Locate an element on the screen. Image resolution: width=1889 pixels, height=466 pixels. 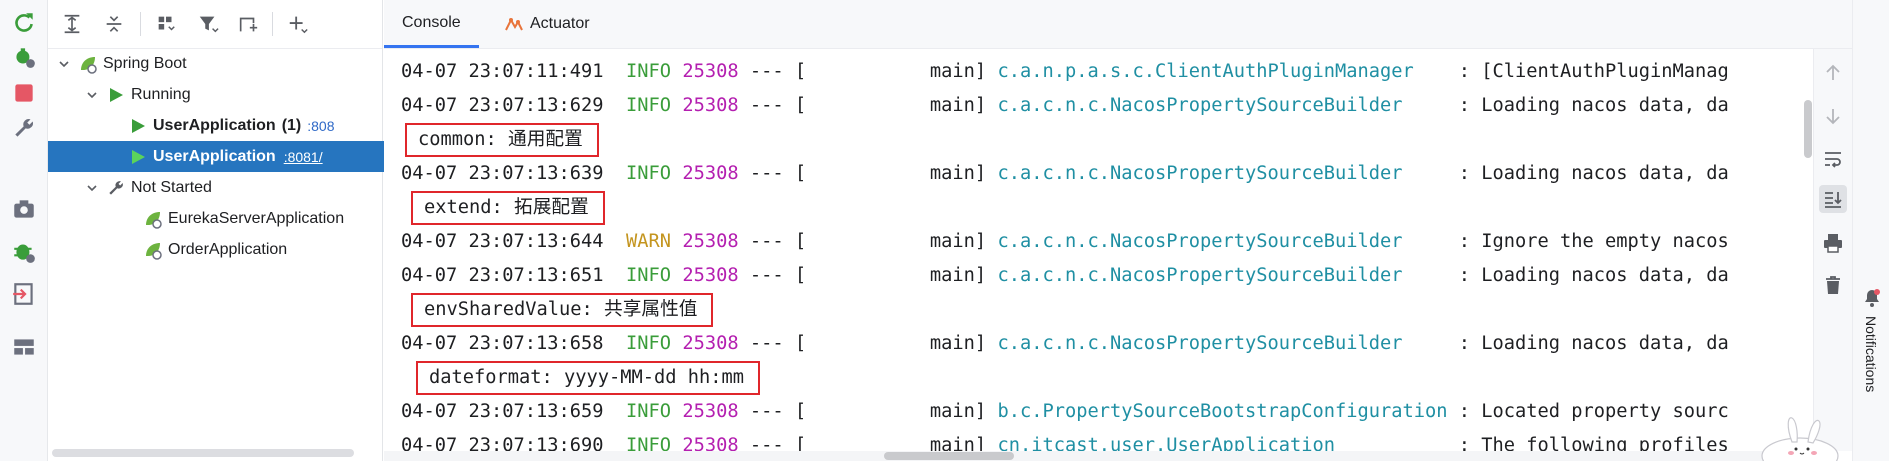
tree-node-not-started: Not Started is located at coordinates (233, 187).